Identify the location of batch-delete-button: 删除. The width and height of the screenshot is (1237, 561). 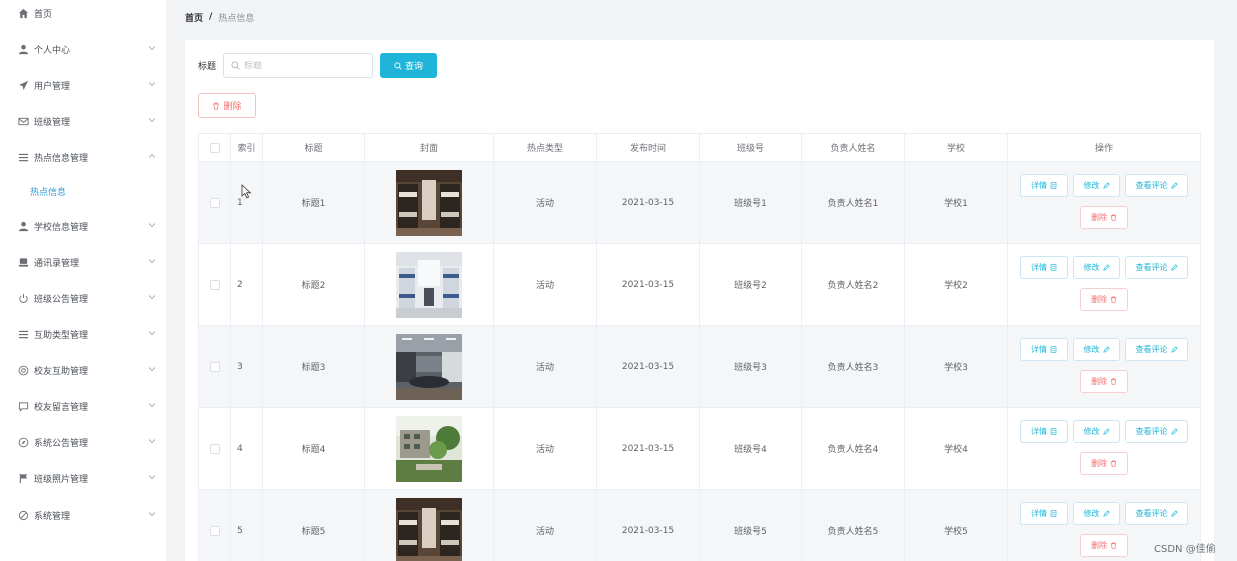
(227, 105).